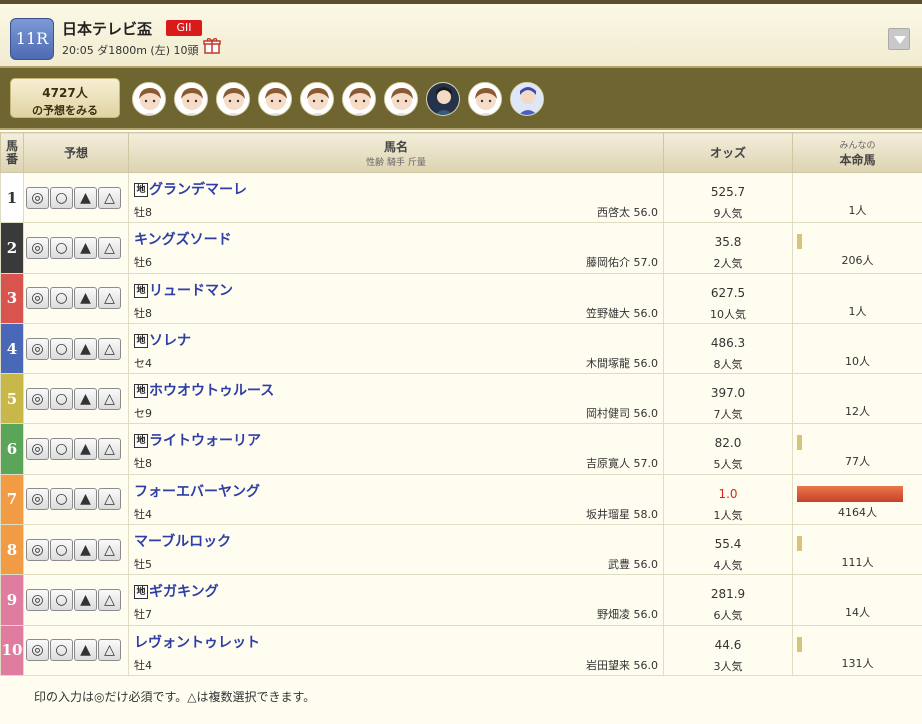 The width and height of the screenshot is (922, 724). I want to click on jockey-weight: 坂井瑠星 58.0, so click(622, 514).